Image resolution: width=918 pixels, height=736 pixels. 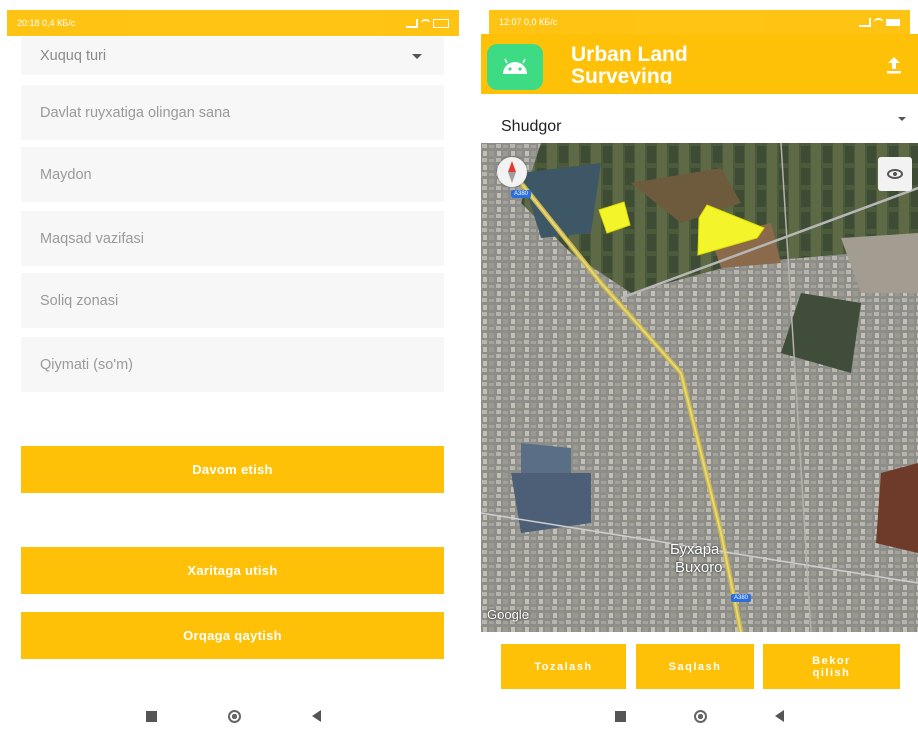 I want to click on google-attribution: Google, so click(x=508, y=614).